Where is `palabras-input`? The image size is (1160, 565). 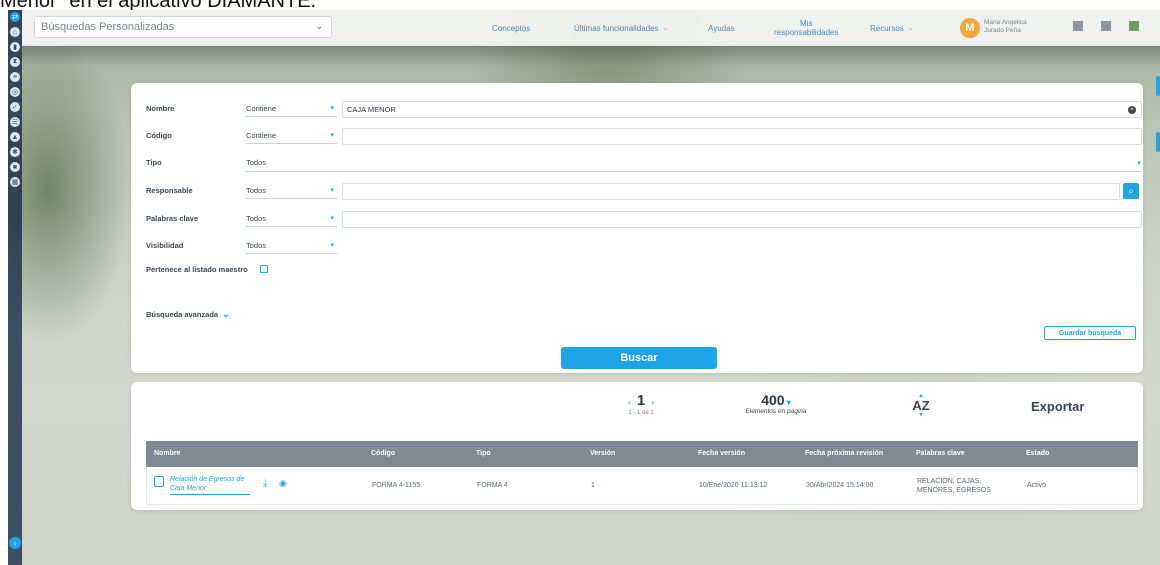 palabras-input is located at coordinates (742, 219).